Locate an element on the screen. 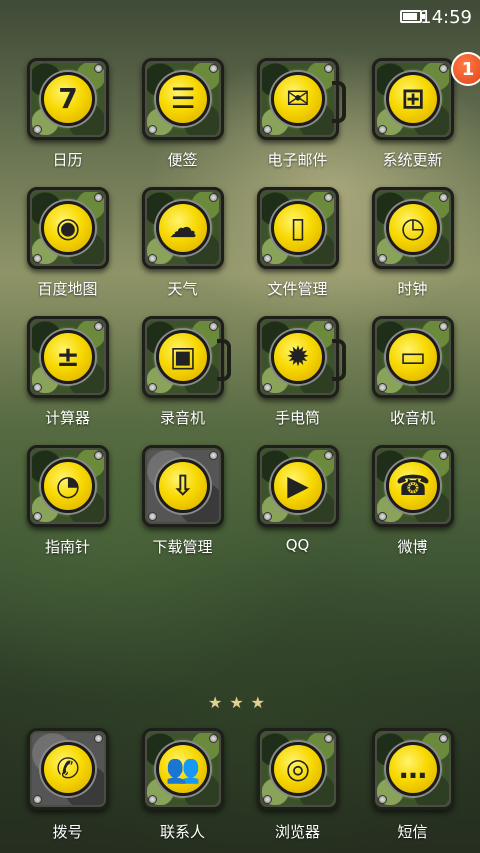  notification-badge: 1 is located at coordinates (465, 69).